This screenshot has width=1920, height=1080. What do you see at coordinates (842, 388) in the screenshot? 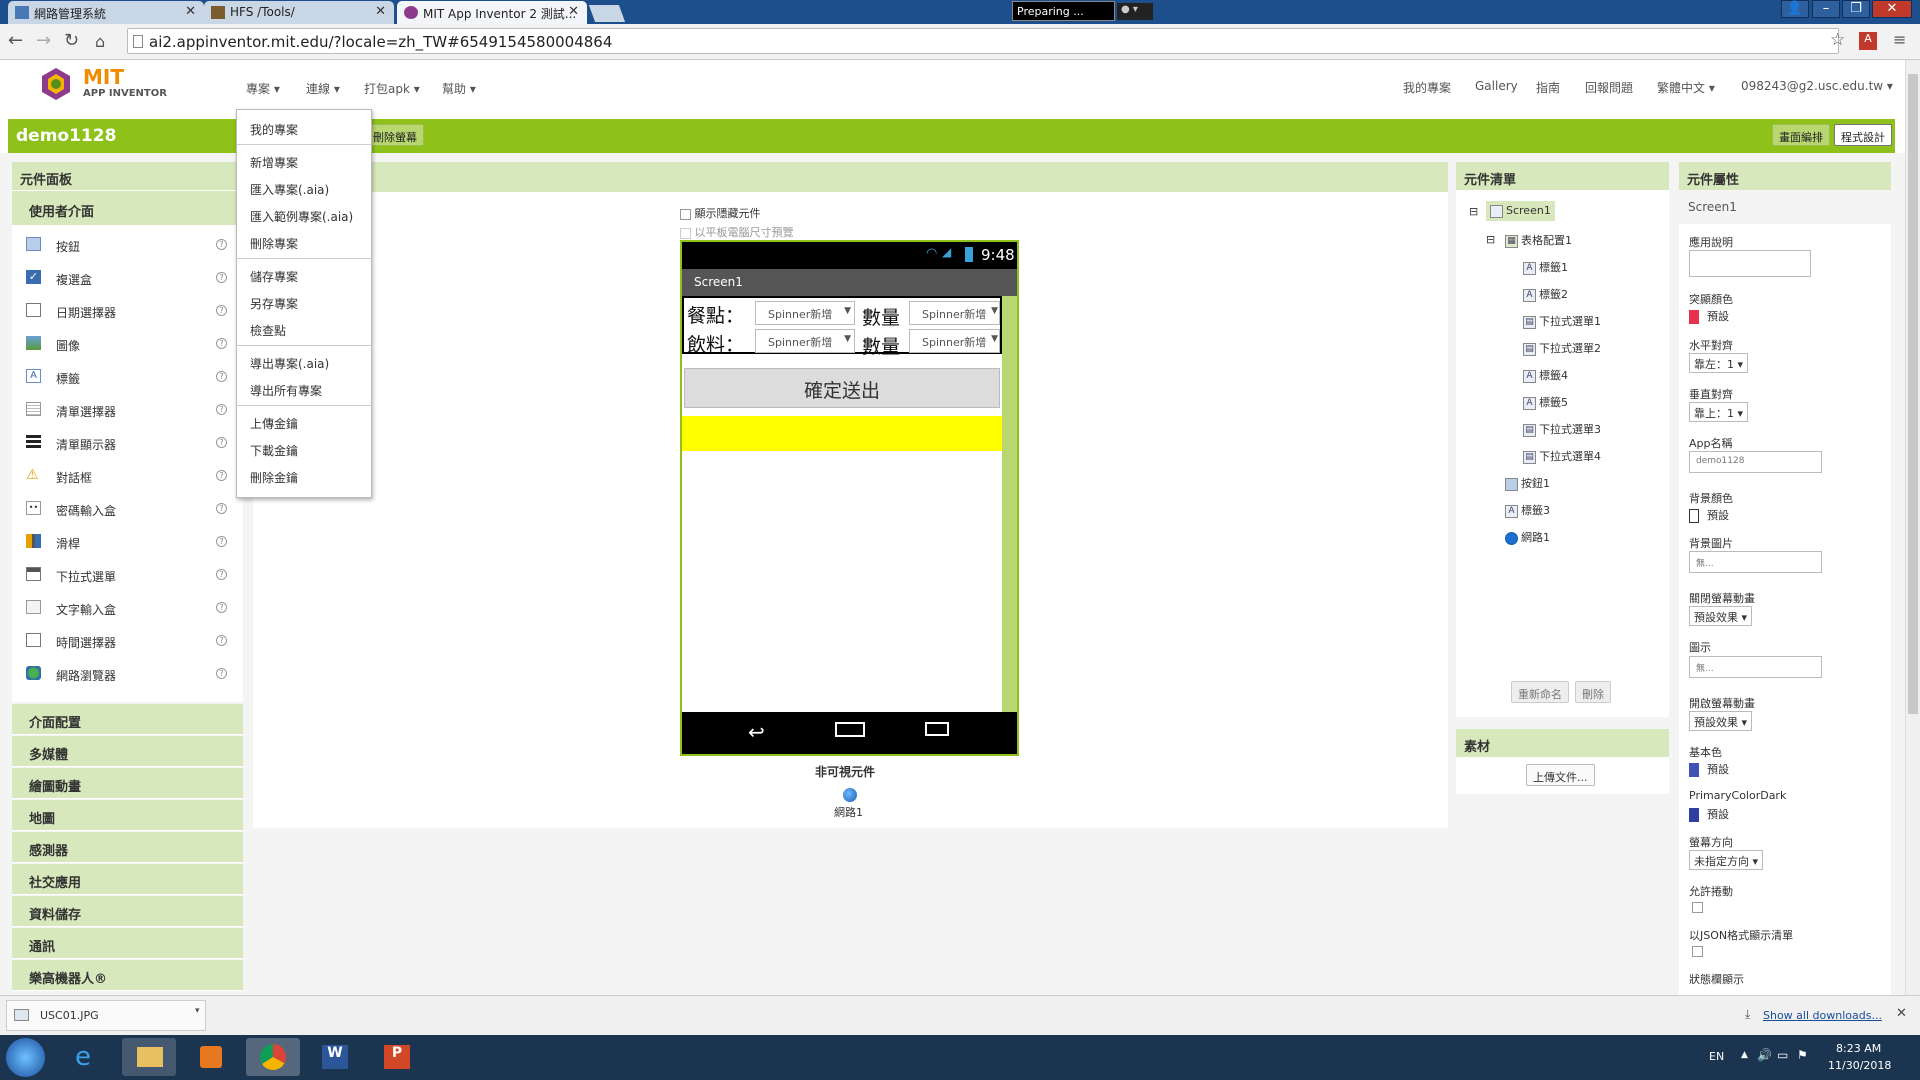
I see `submit-button: 確定送出` at bounding box center [842, 388].